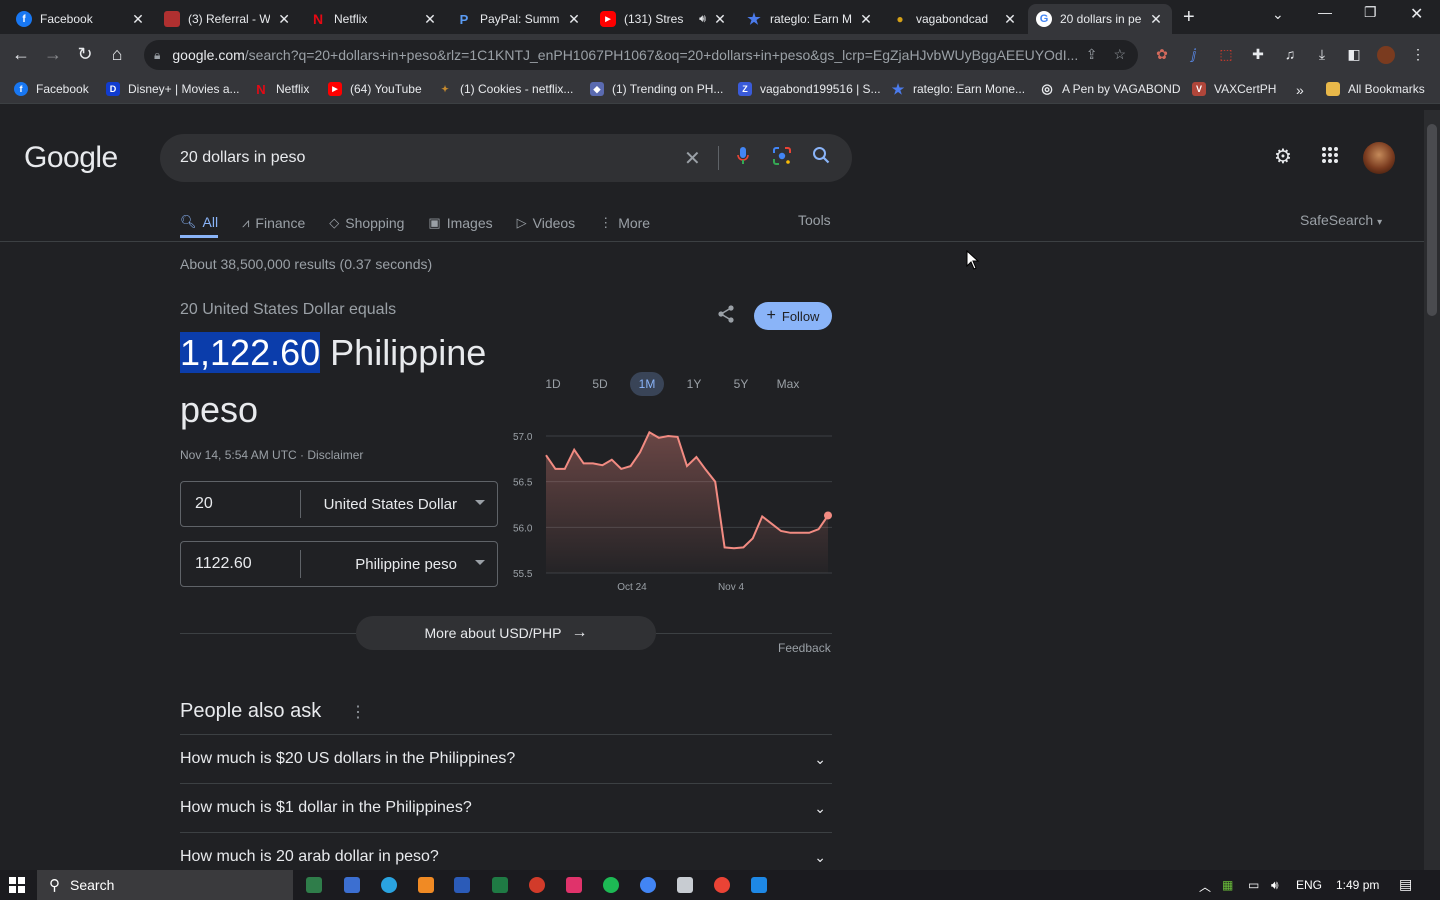 This screenshot has width=1440, height=900. What do you see at coordinates (506, 158) in the screenshot?
I see `search-box: ✕` at bounding box center [506, 158].